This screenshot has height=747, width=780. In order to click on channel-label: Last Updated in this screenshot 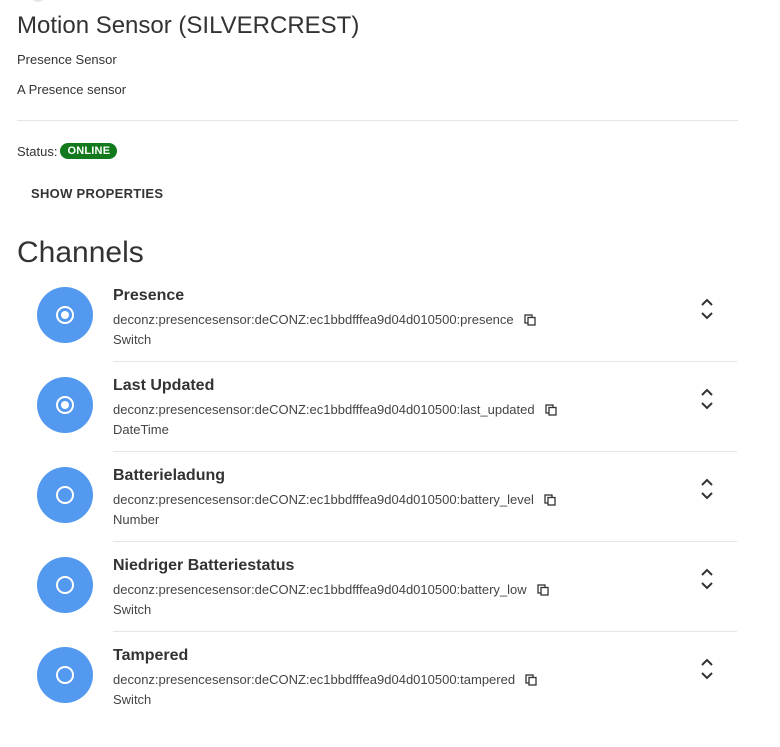, I will do `click(164, 385)`.